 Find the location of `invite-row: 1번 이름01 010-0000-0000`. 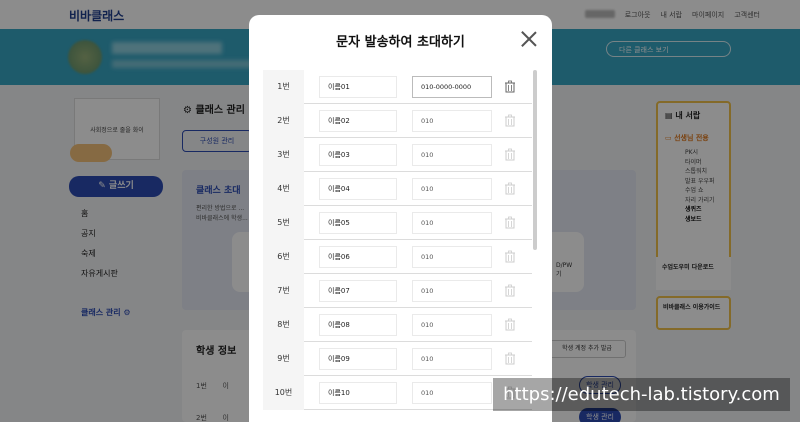

invite-row: 1번 이름01 010-0000-0000 is located at coordinates (397, 86).